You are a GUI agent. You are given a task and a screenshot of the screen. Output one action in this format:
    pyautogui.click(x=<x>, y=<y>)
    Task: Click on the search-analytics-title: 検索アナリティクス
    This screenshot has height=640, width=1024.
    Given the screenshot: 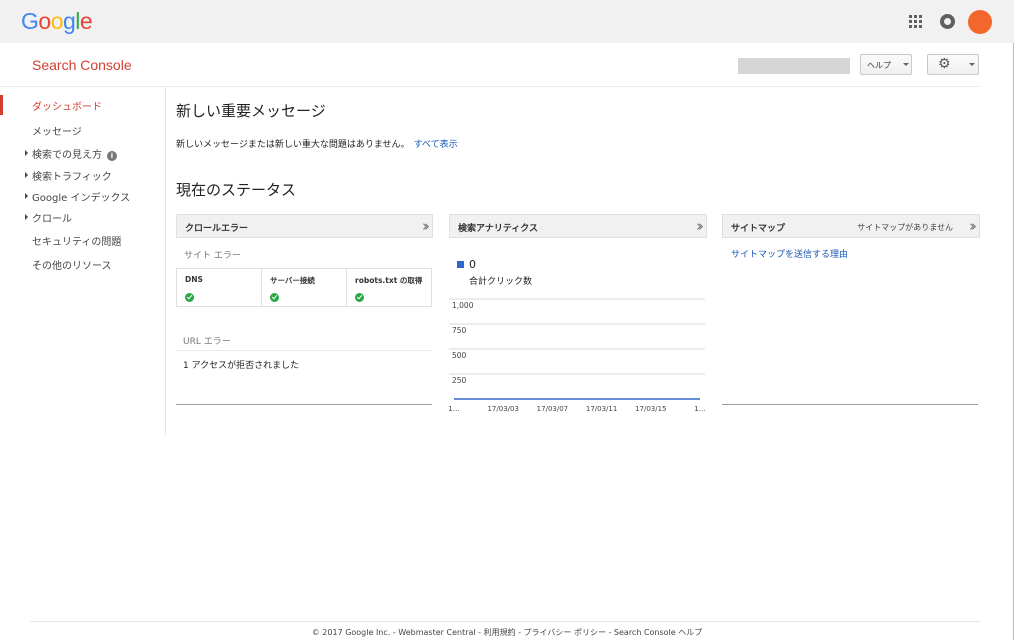 What is the action you would take?
    pyautogui.click(x=498, y=229)
    